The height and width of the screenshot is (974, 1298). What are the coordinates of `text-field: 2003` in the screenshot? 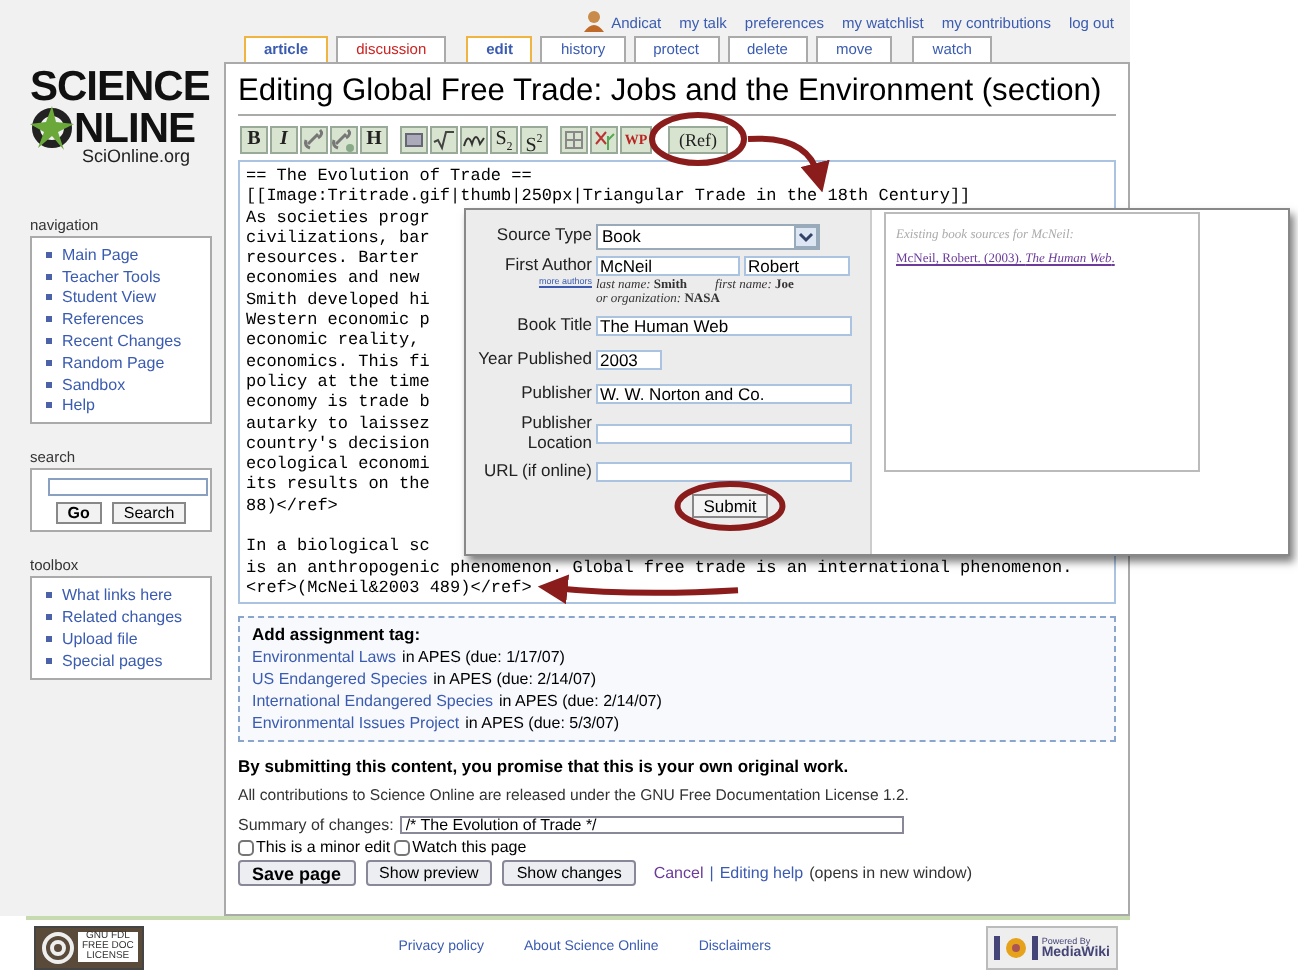 It's located at (629, 360).